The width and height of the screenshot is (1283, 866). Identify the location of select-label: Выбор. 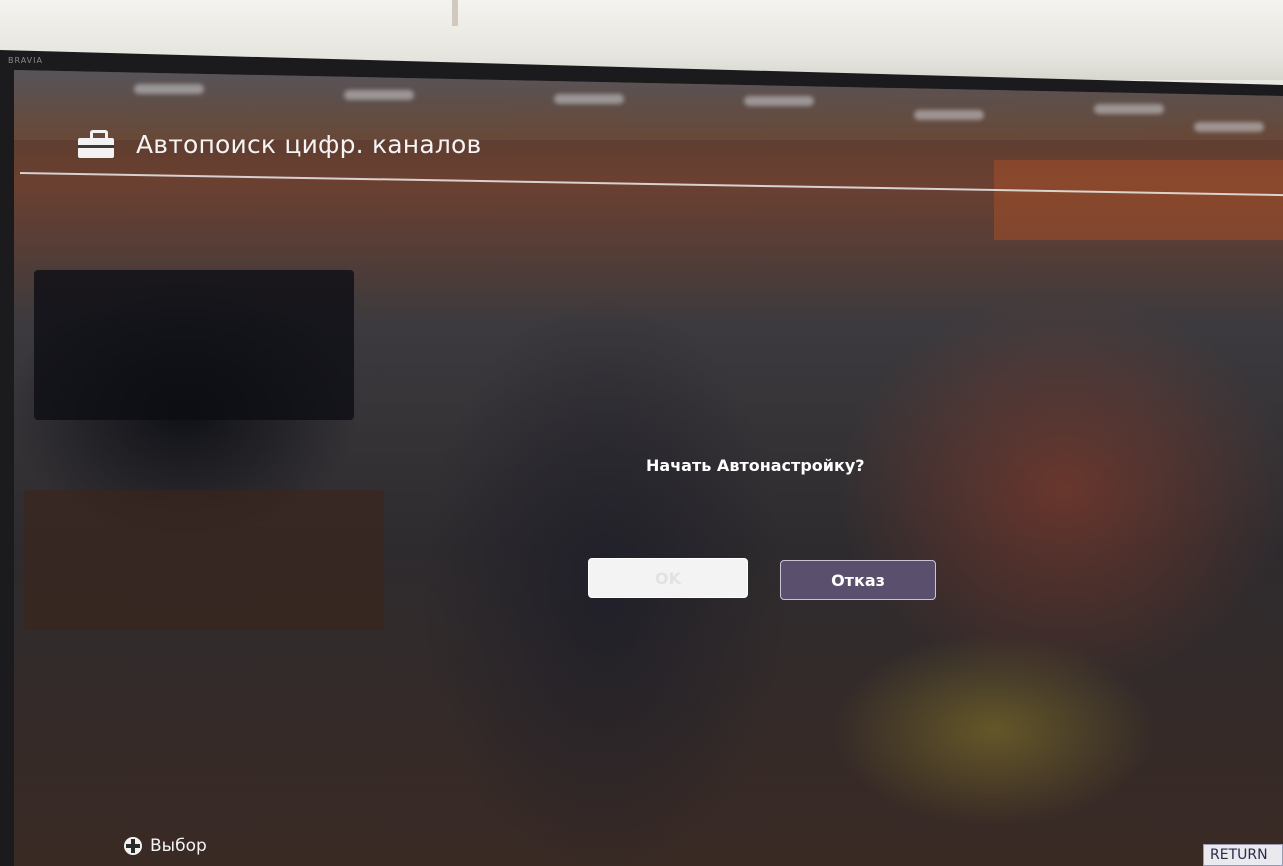
(178, 846).